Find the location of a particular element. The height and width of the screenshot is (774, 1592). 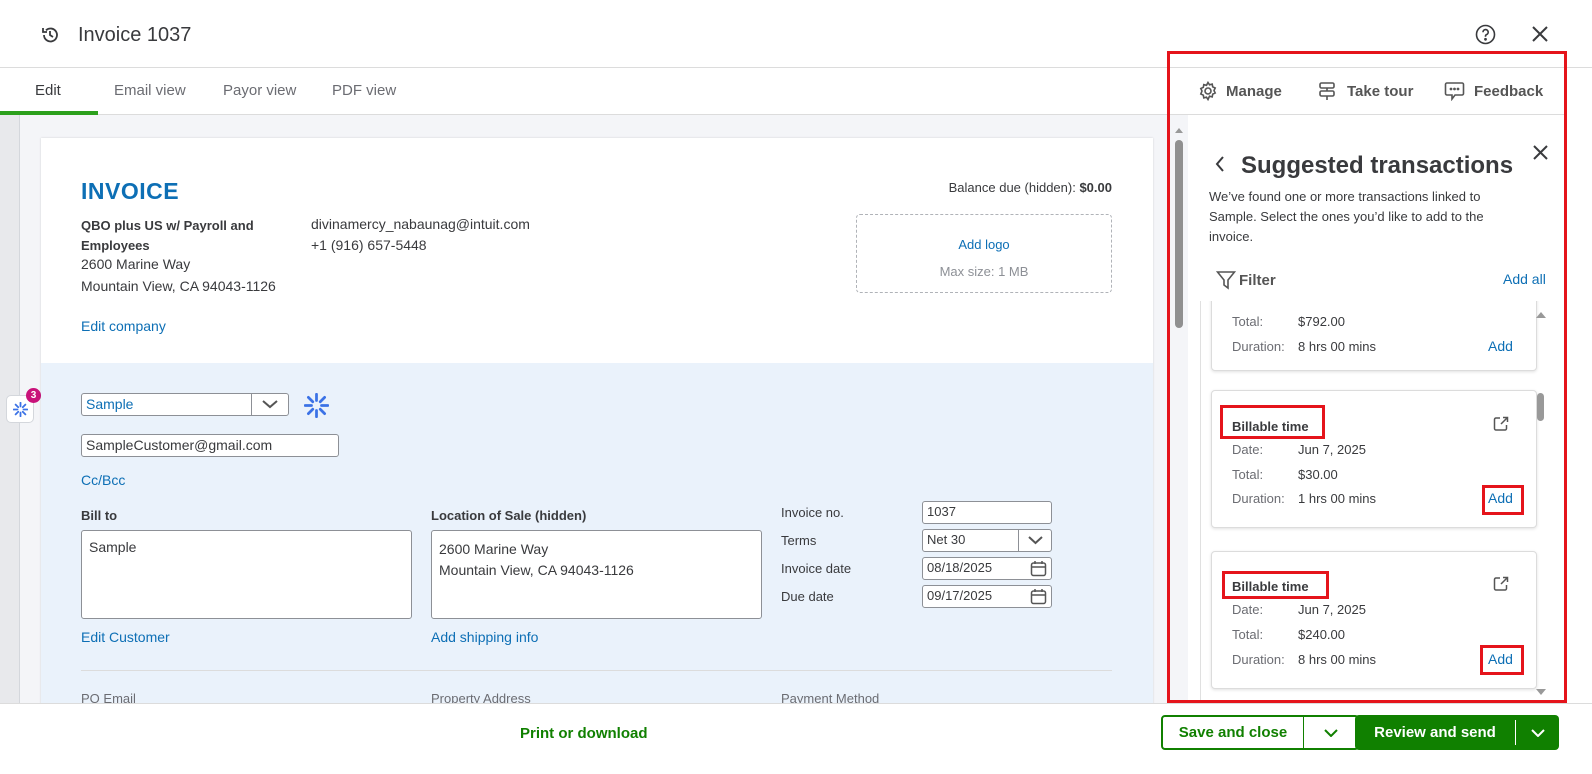

invoice-no-label: Invoice no. is located at coordinates (812, 512).